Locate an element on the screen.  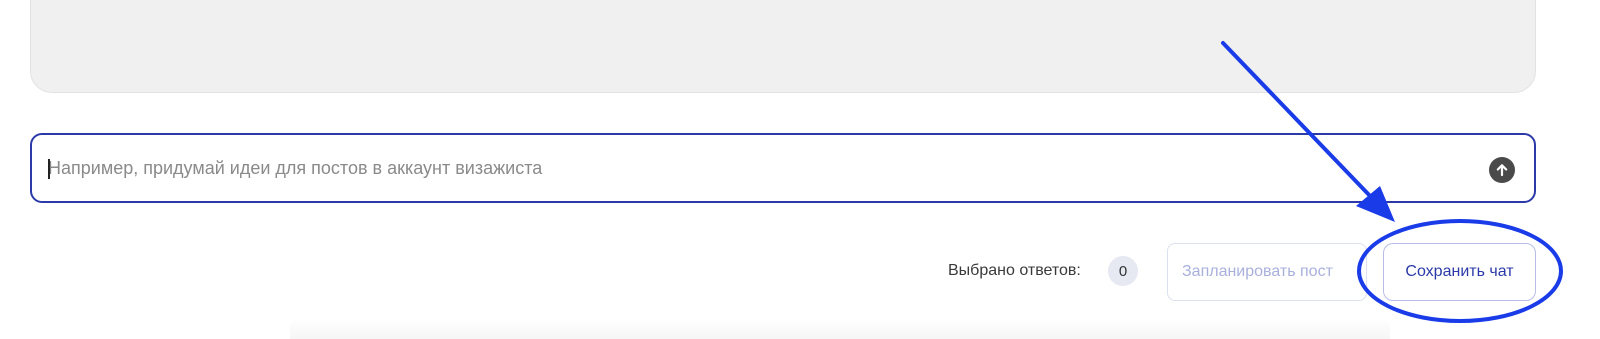
save-chat-button: Сохранить чат is located at coordinates (1459, 272).